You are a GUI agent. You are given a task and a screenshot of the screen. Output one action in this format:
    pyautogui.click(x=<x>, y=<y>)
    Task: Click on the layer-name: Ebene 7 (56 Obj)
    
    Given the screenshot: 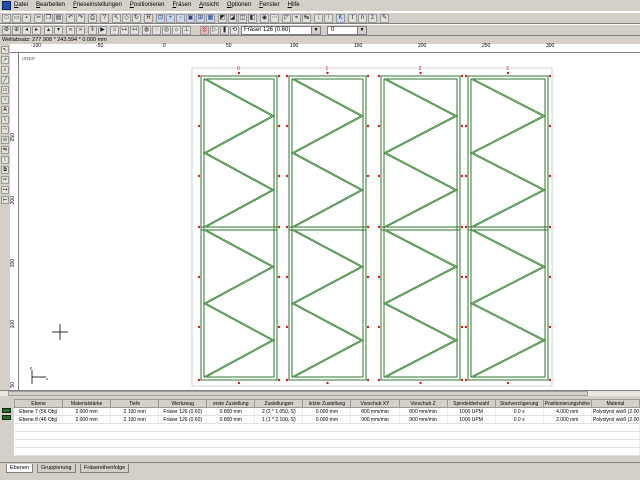 What is the action you would take?
    pyautogui.click(x=39, y=411)
    